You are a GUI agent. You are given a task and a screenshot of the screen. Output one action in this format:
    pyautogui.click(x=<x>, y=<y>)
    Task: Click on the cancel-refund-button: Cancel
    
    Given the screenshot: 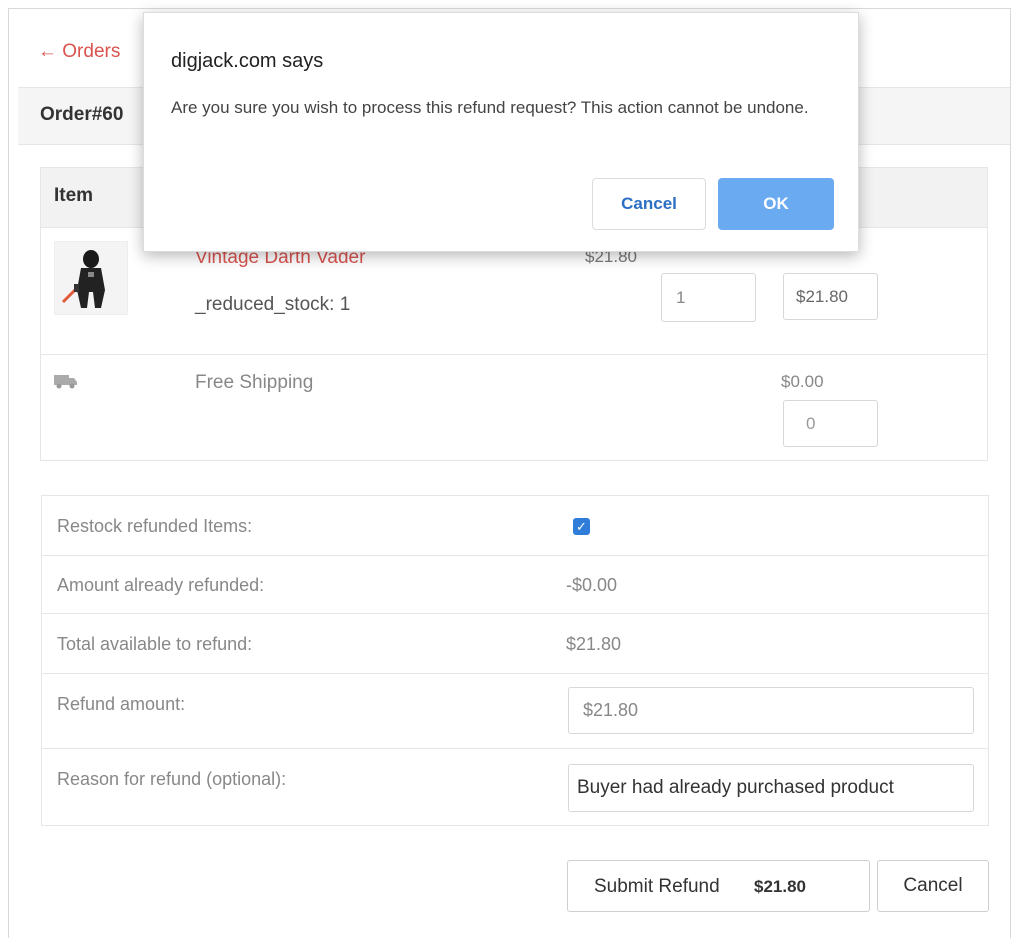 What is the action you would take?
    pyautogui.click(x=933, y=886)
    